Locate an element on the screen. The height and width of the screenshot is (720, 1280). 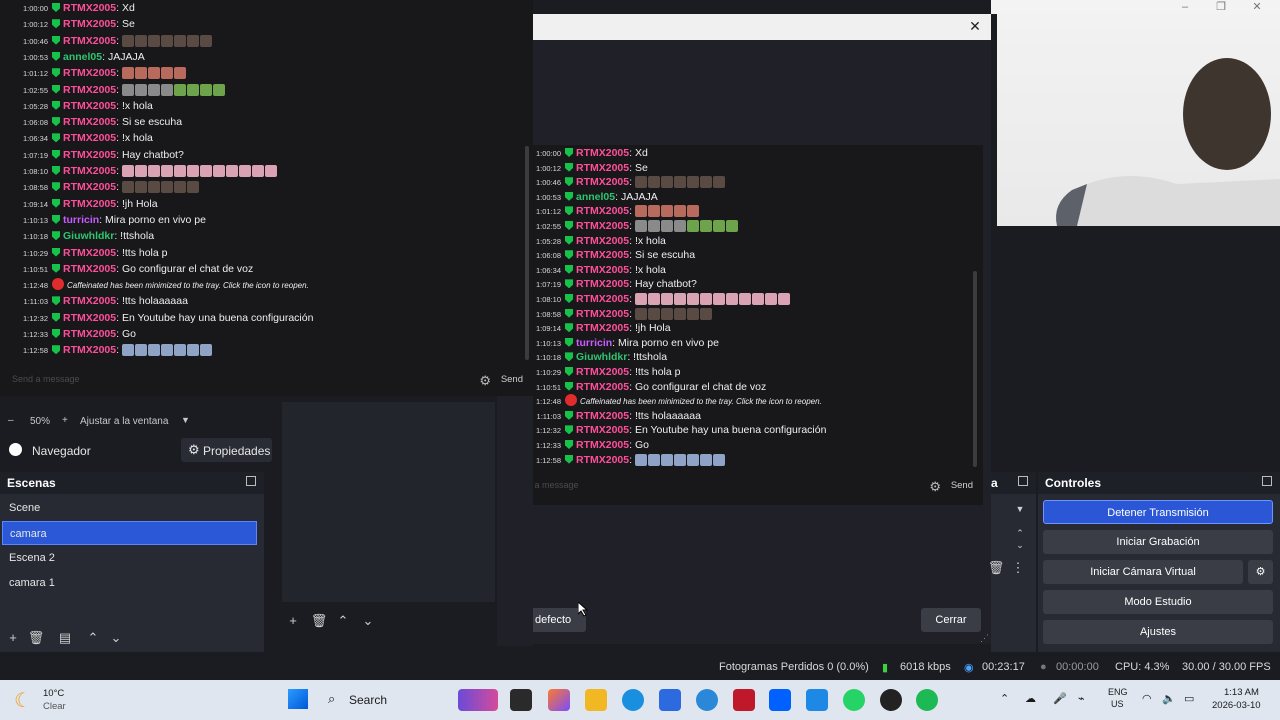
task-view-icon is located at coordinates (521, 700).